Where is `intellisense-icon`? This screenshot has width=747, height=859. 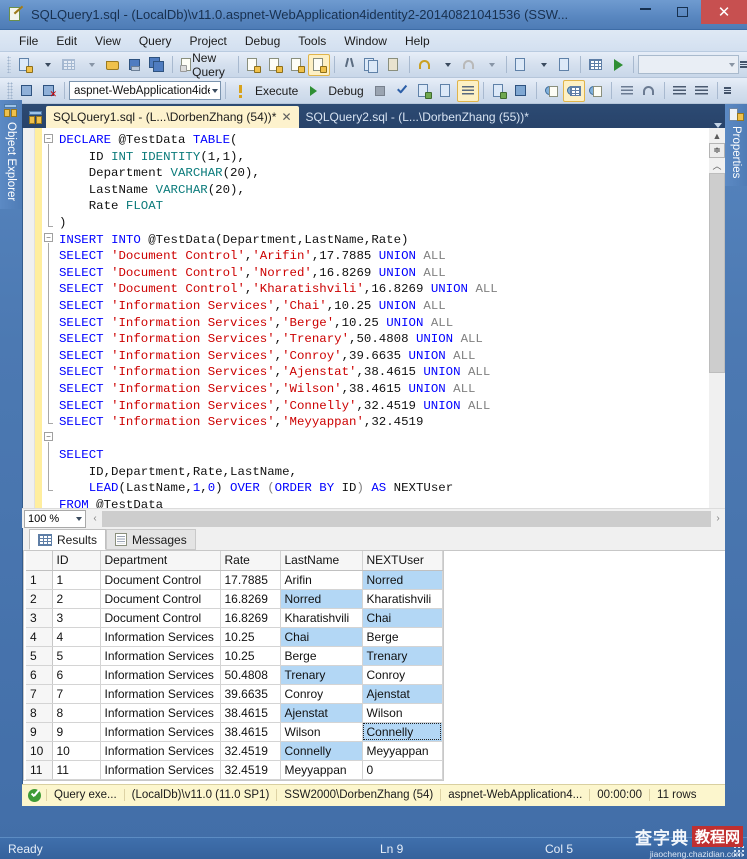 intellisense-icon is located at coordinates (521, 91).